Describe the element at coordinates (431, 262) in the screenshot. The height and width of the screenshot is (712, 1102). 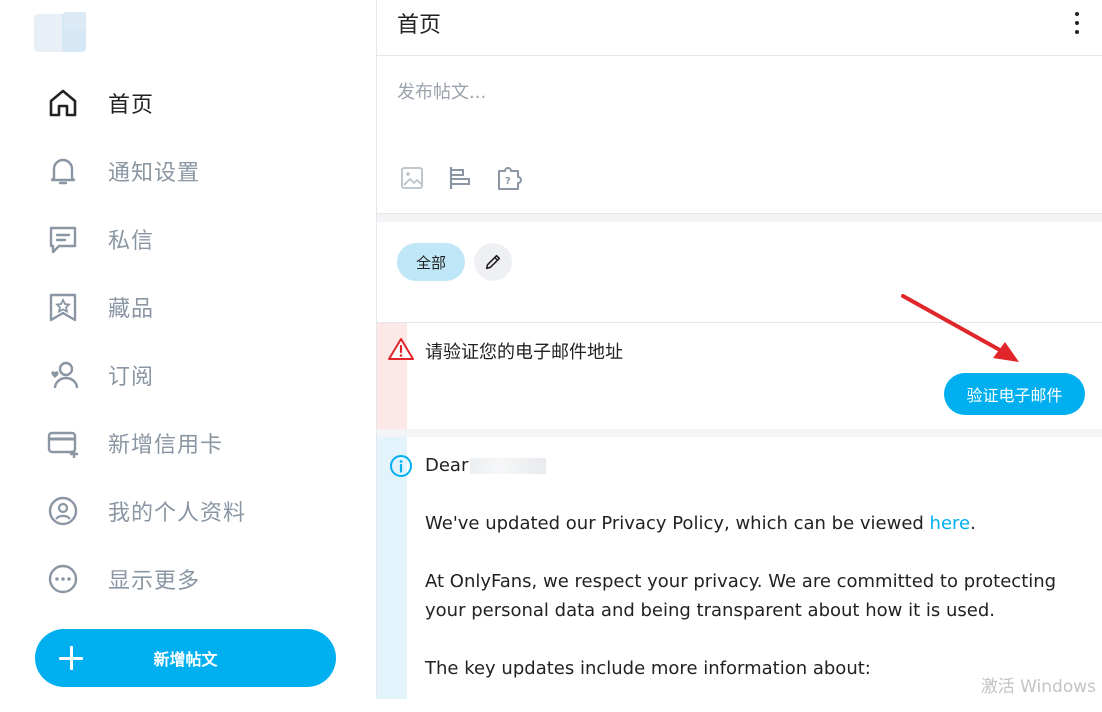
I see `filter-all-chip: 全部` at that location.